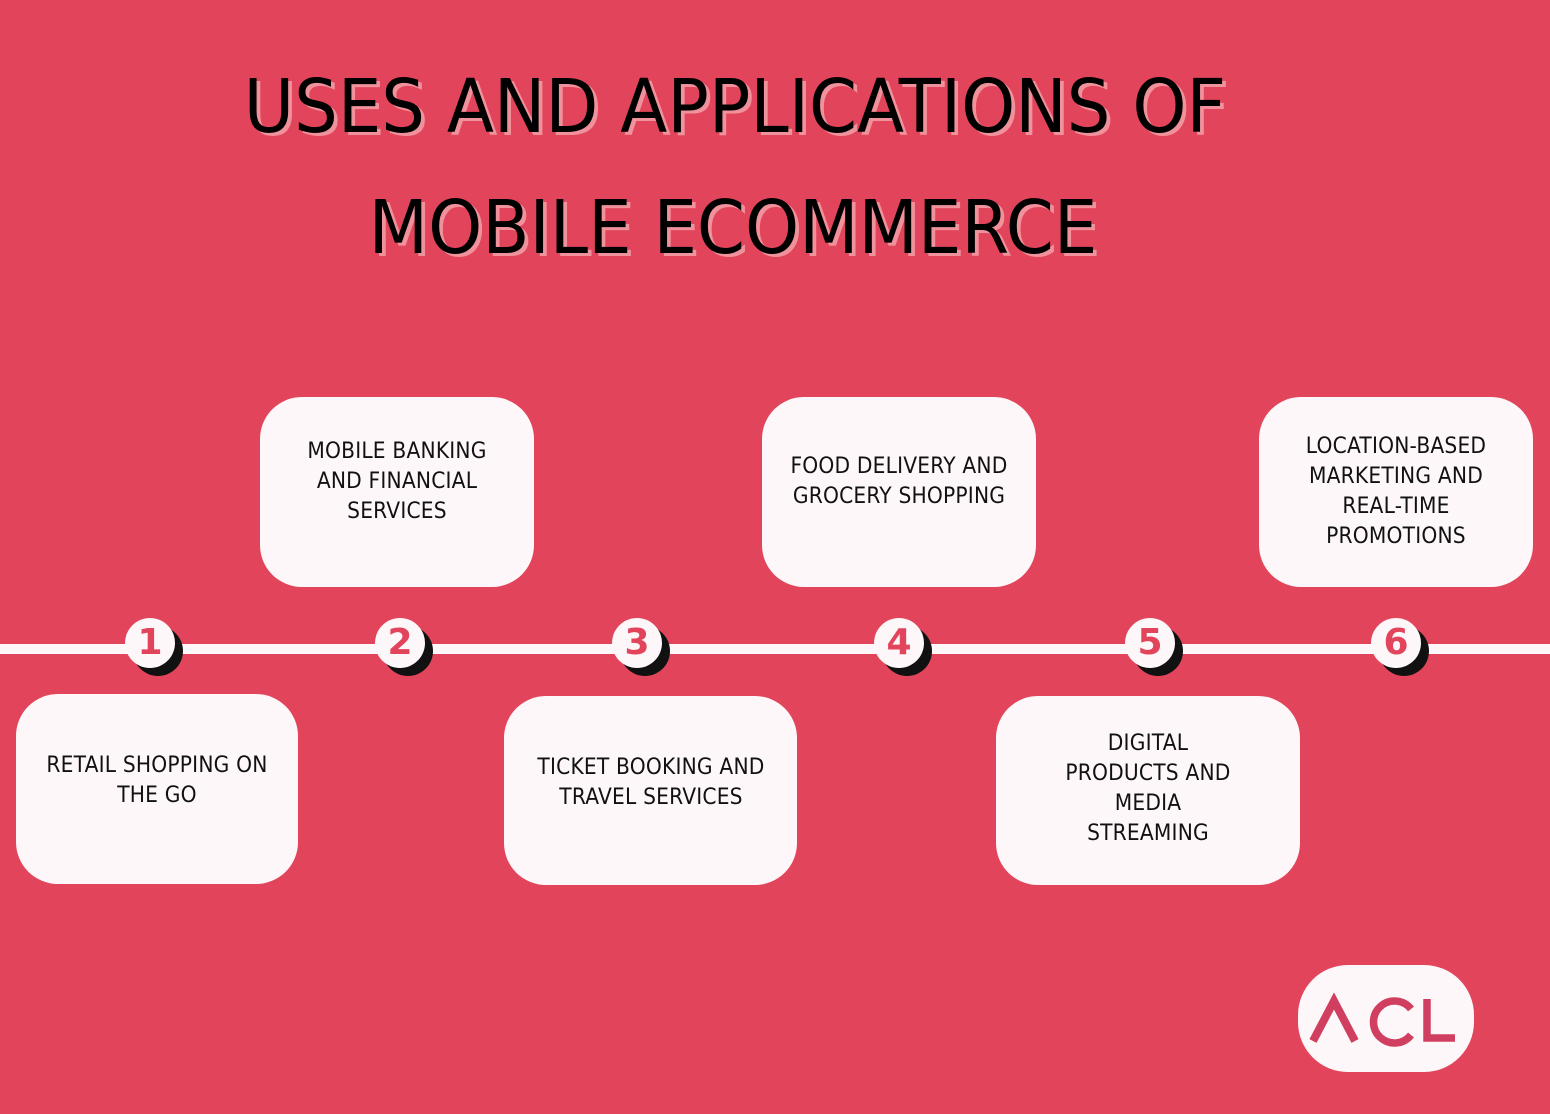 Image resolution: width=1550 pixels, height=1114 pixels. Describe the element at coordinates (899, 481) in the screenshot. I see `step-label: FOOD DELIVERY AND GROCERY SHOPPING` at that location.